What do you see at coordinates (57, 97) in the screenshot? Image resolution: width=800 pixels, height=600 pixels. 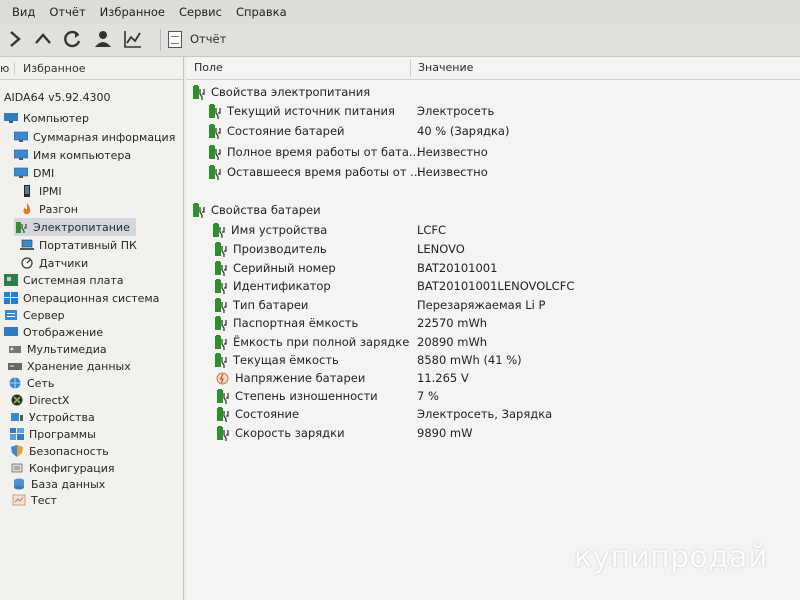 I see `tree-item-0: AIDA64 v5.92.4300` at bounding box center [57, 97].